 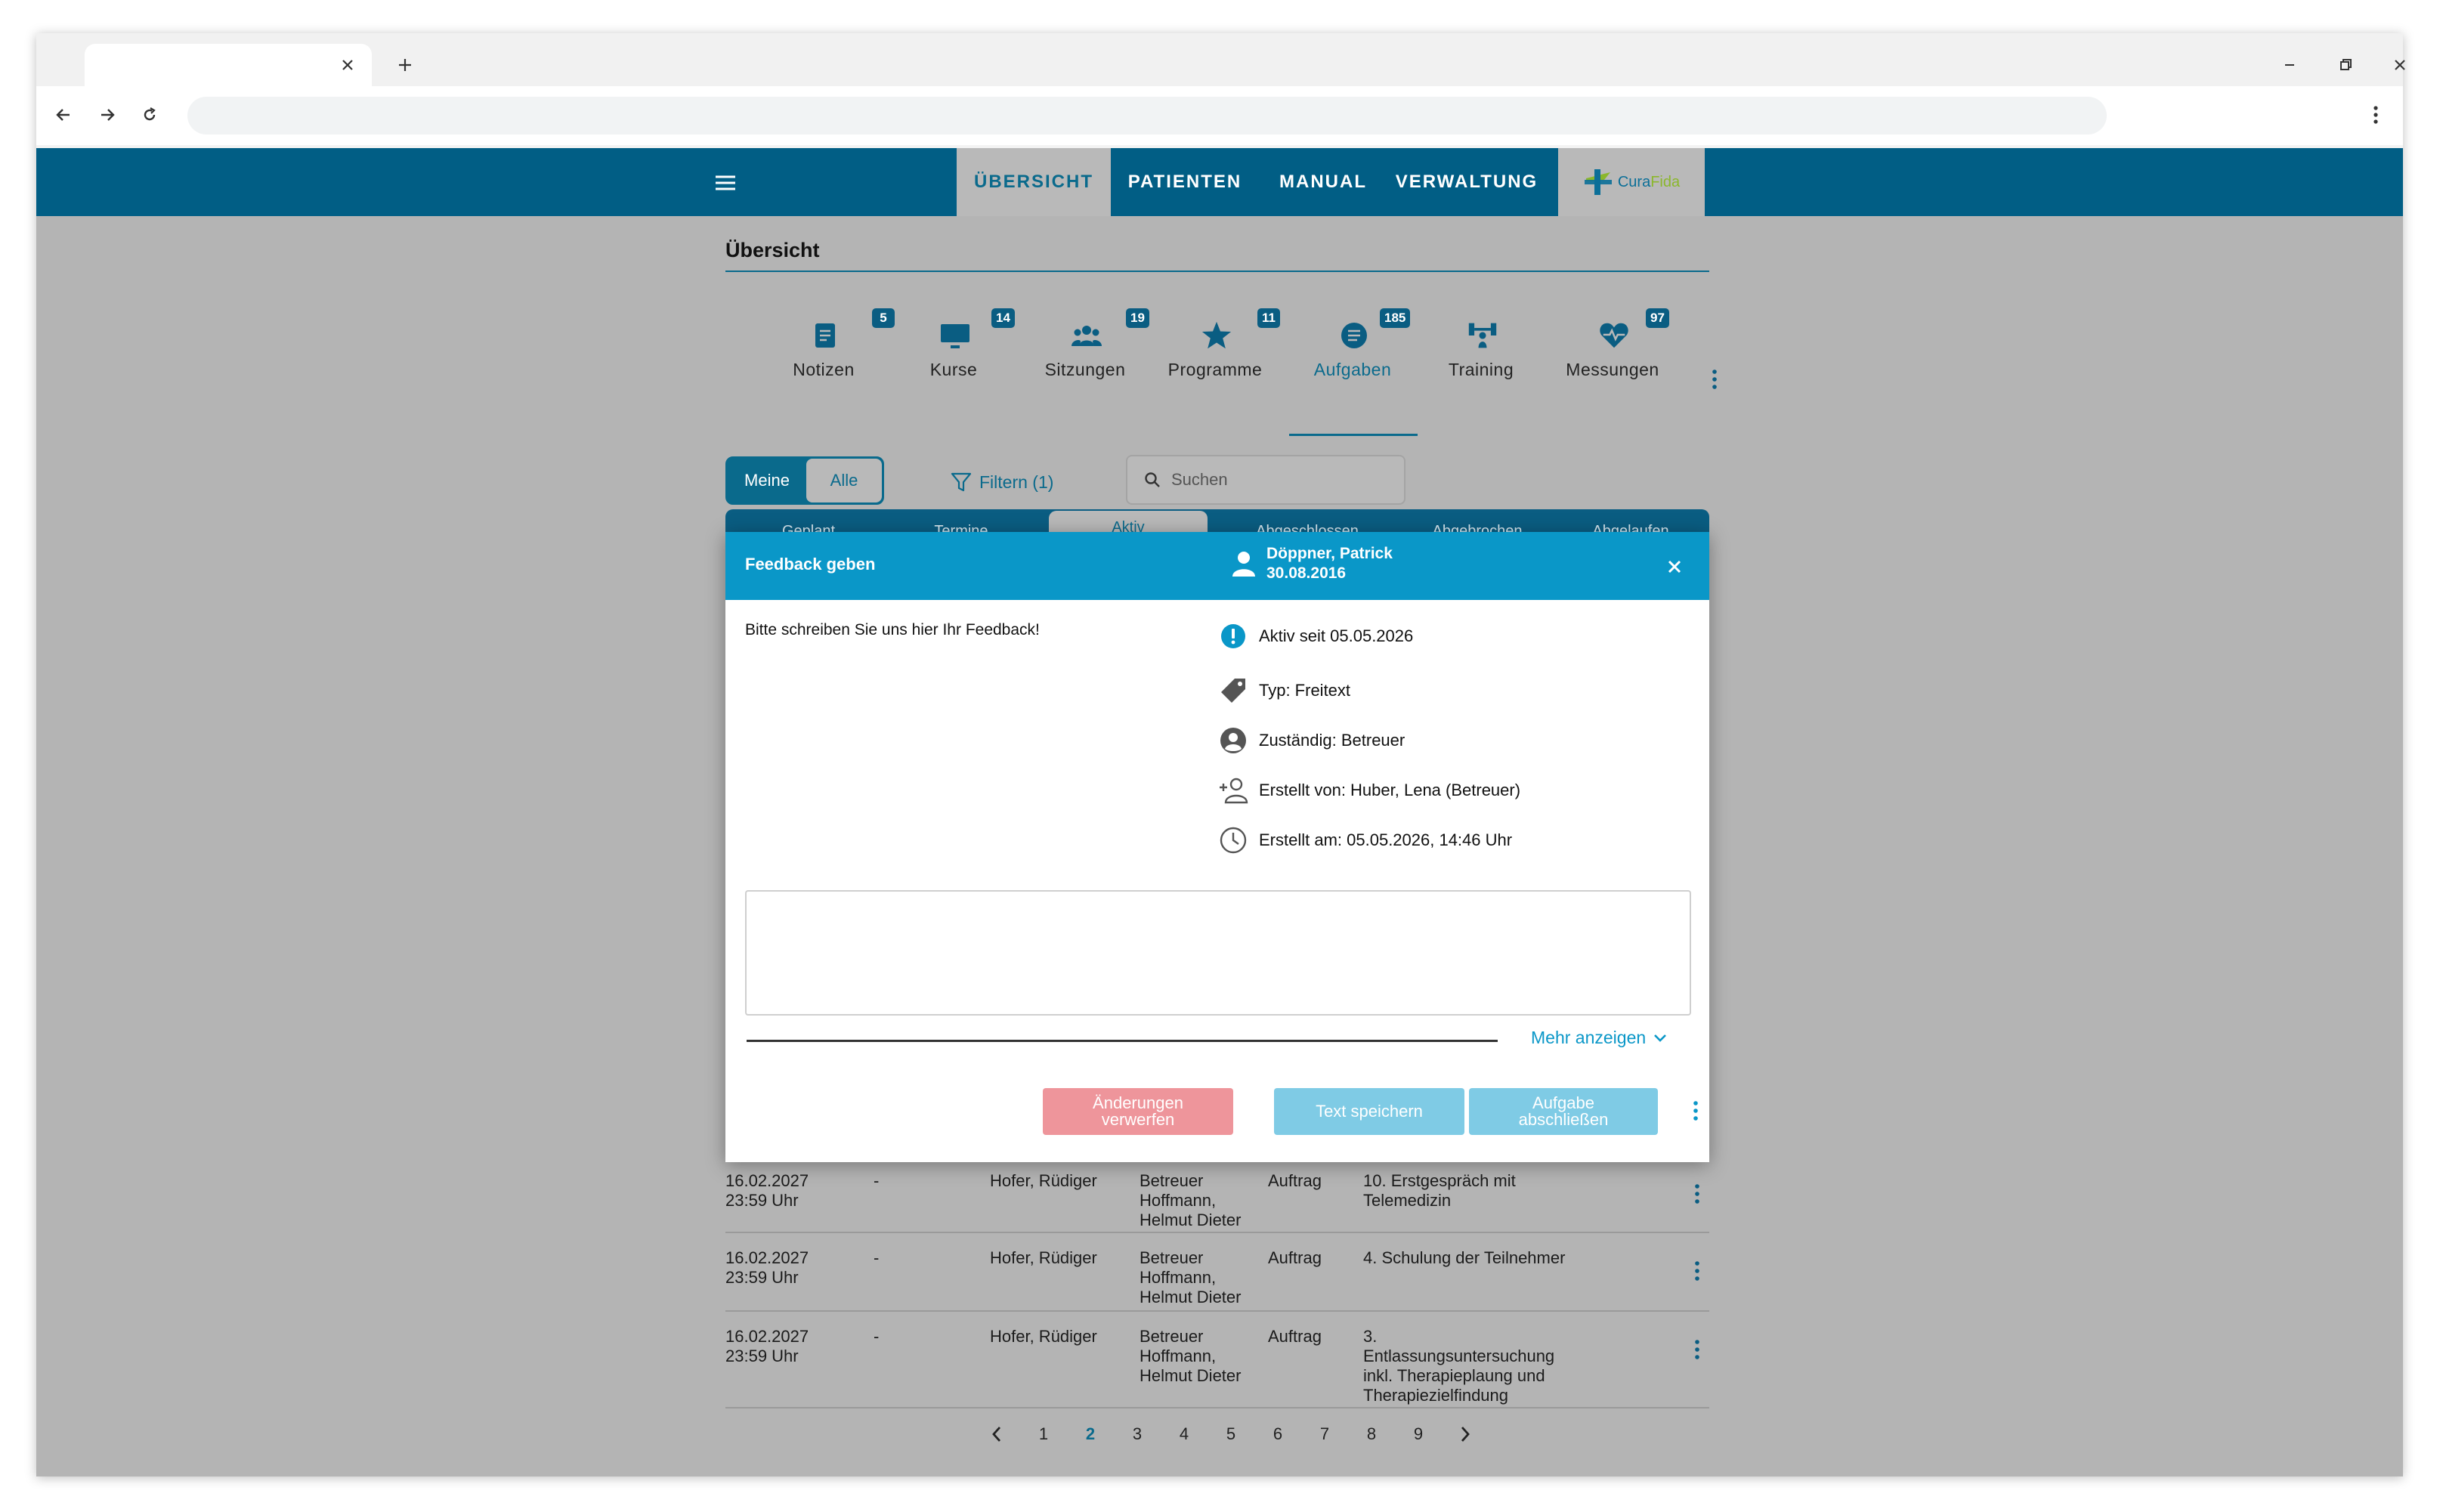 I want to click on category-label: Sitzungen, so click(x=1085, y=369).